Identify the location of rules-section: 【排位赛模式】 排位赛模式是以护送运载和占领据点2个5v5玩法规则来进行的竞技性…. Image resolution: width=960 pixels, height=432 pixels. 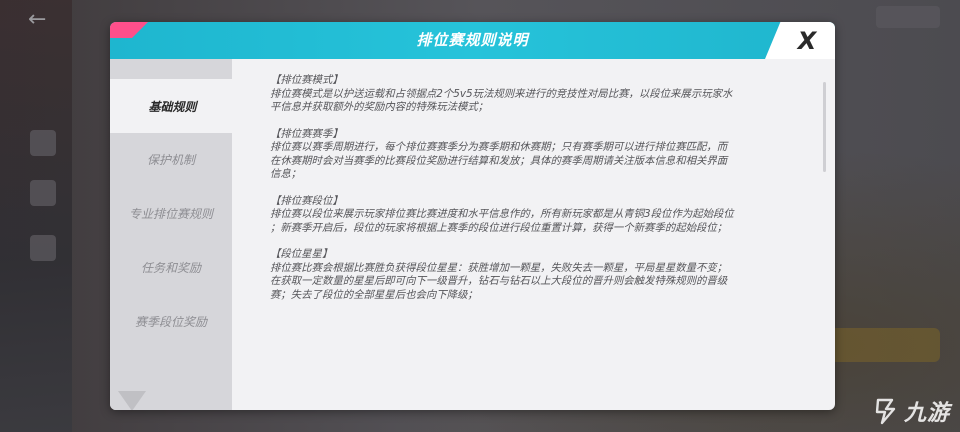
(547, 94).